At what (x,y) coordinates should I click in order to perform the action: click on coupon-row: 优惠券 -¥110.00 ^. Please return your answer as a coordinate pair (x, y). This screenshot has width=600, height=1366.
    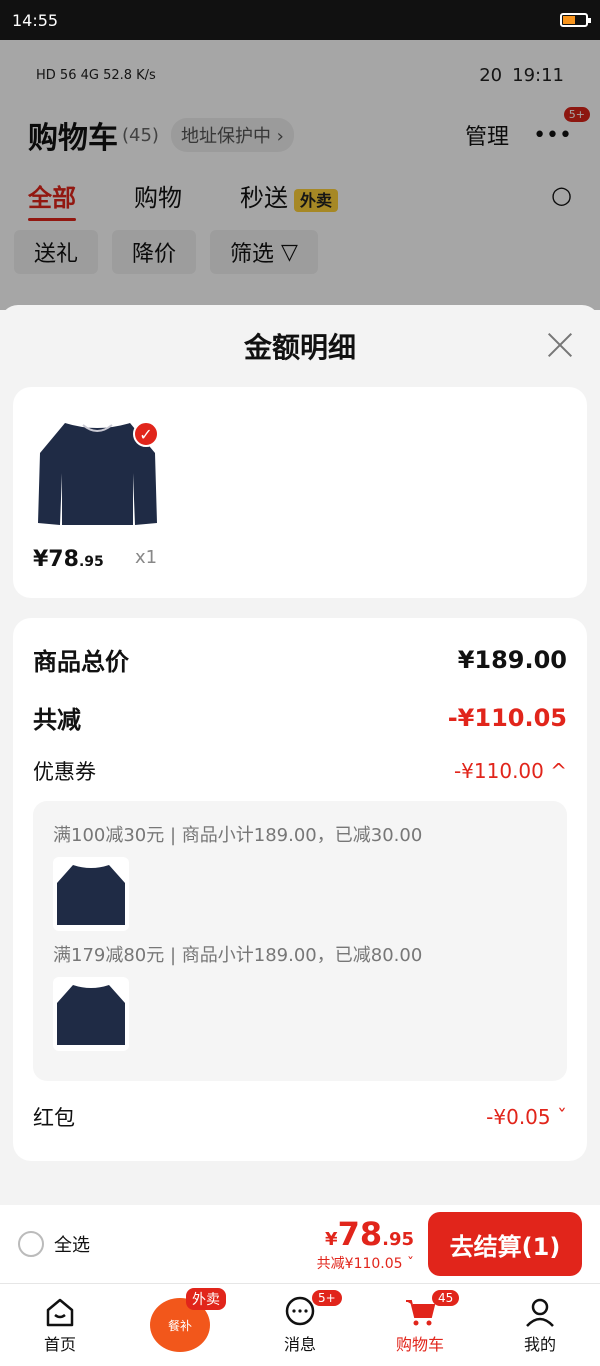
    Looking at the image, I should click on (300, 771).